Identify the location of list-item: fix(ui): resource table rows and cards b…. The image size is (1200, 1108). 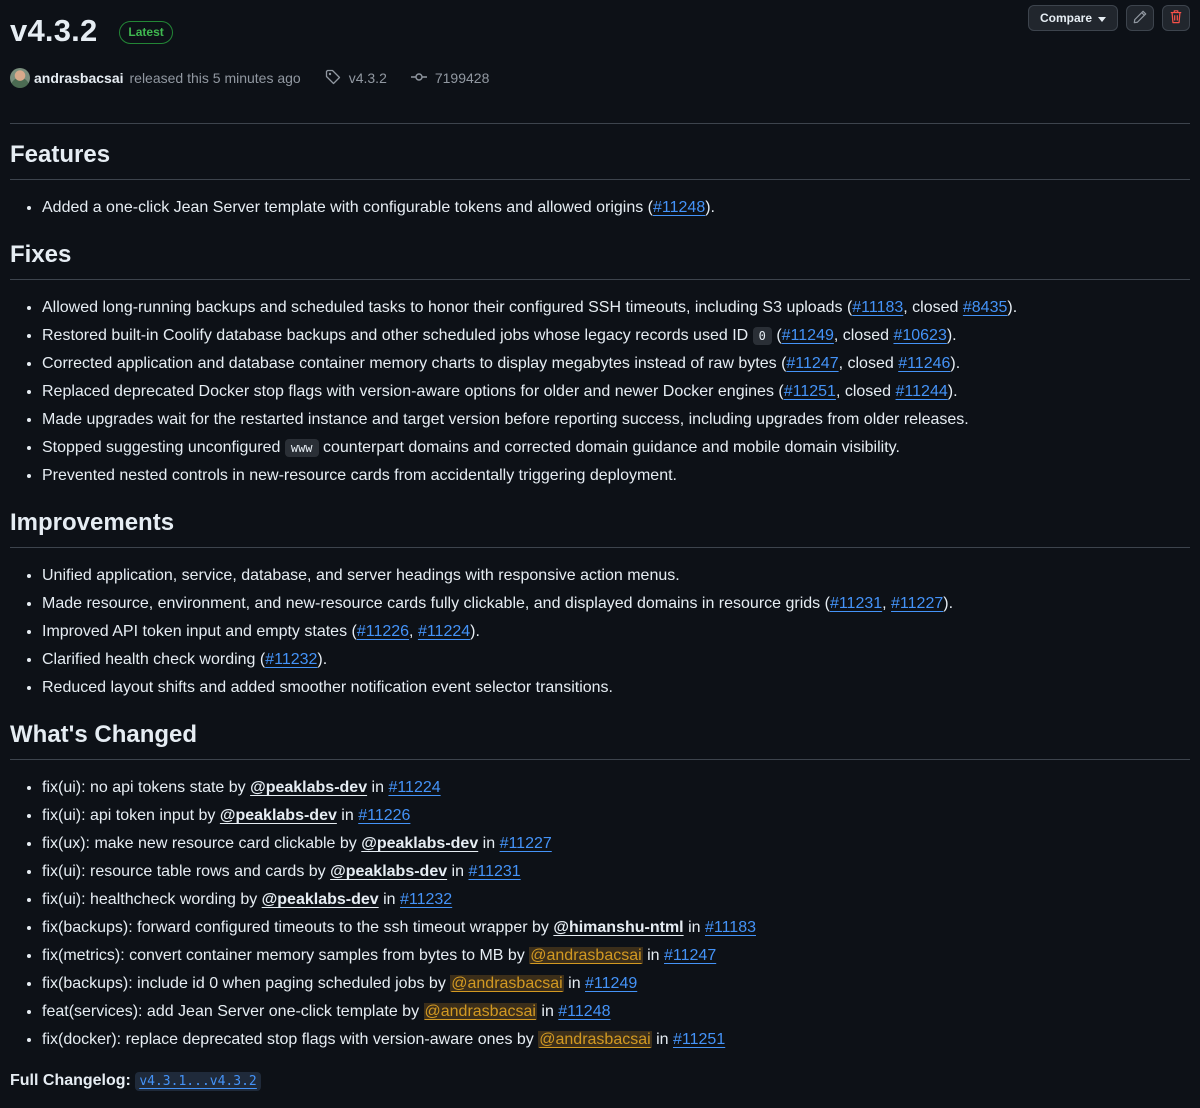
(616, 872).